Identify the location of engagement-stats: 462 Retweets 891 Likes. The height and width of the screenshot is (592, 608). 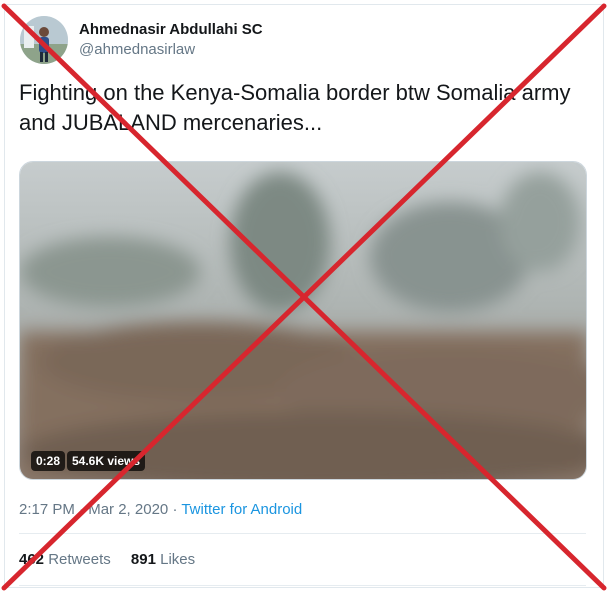
(115, 559).